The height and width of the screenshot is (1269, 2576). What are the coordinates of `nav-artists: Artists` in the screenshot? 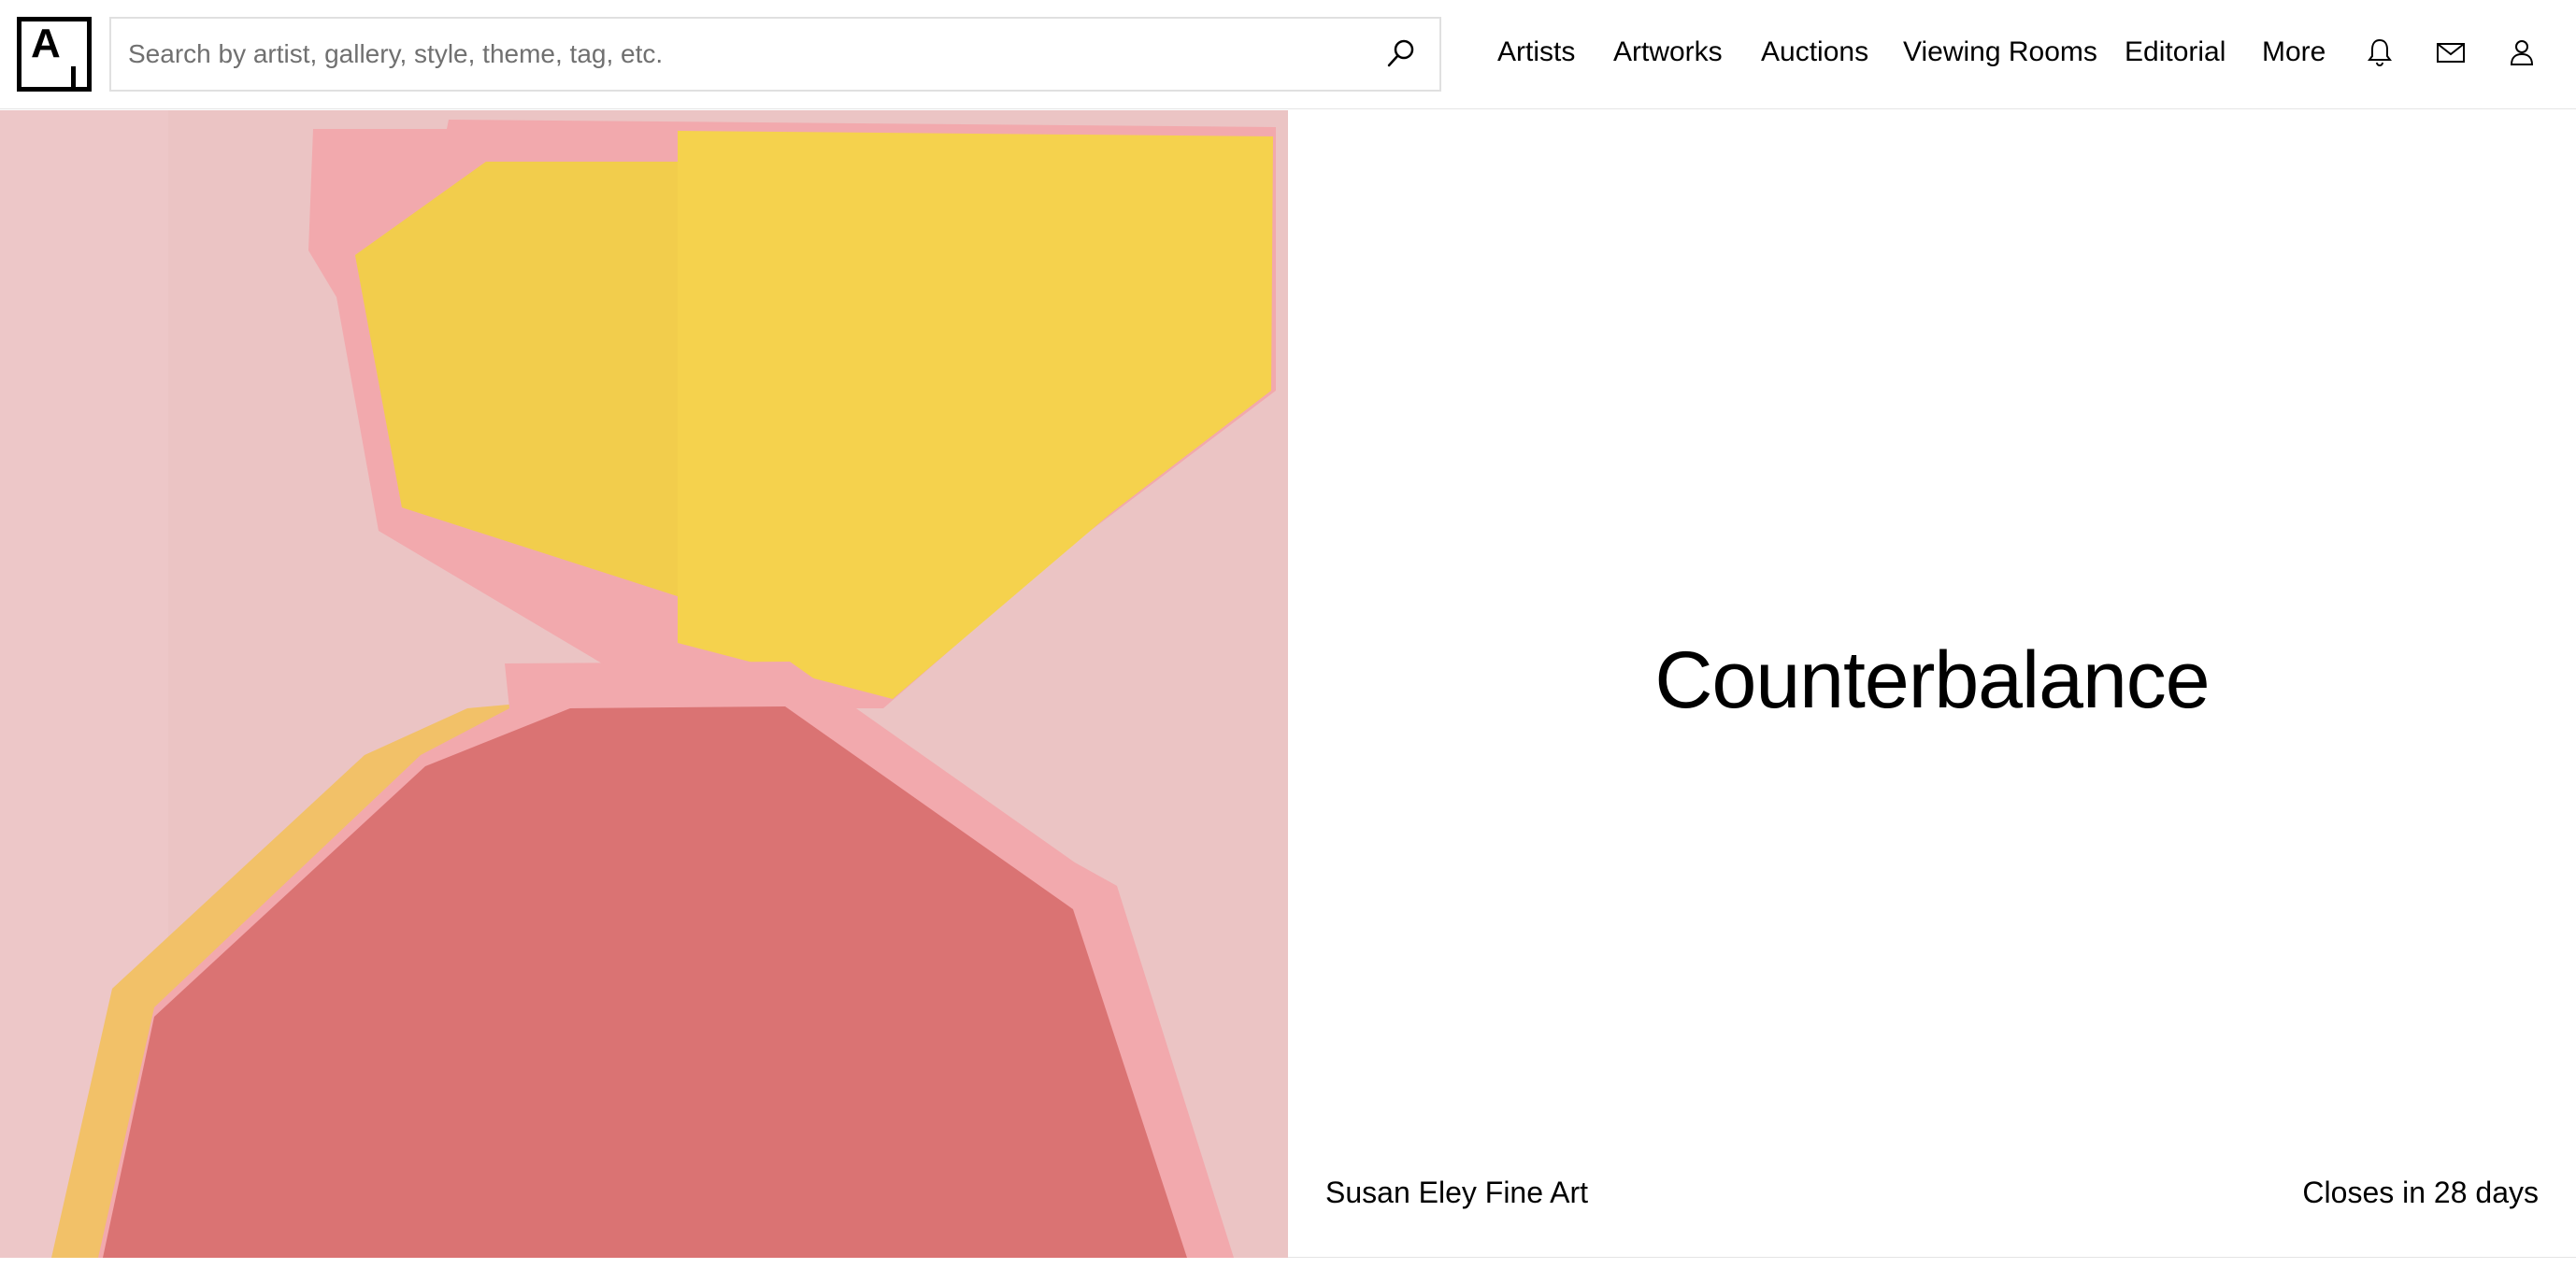 It's located at (1536, 52).